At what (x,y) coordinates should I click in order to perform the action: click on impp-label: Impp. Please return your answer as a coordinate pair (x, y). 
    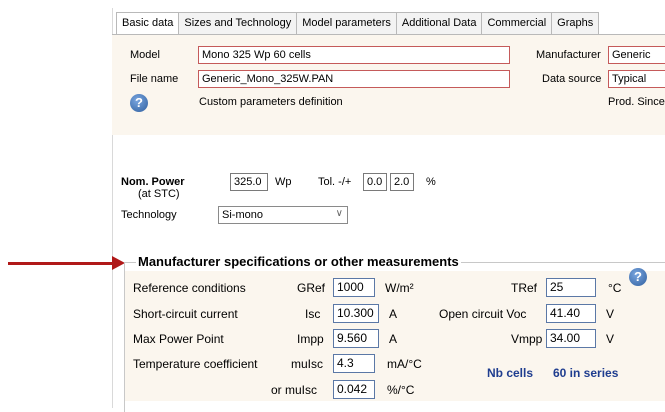
    Looking at the image, I should click on (310, 339).